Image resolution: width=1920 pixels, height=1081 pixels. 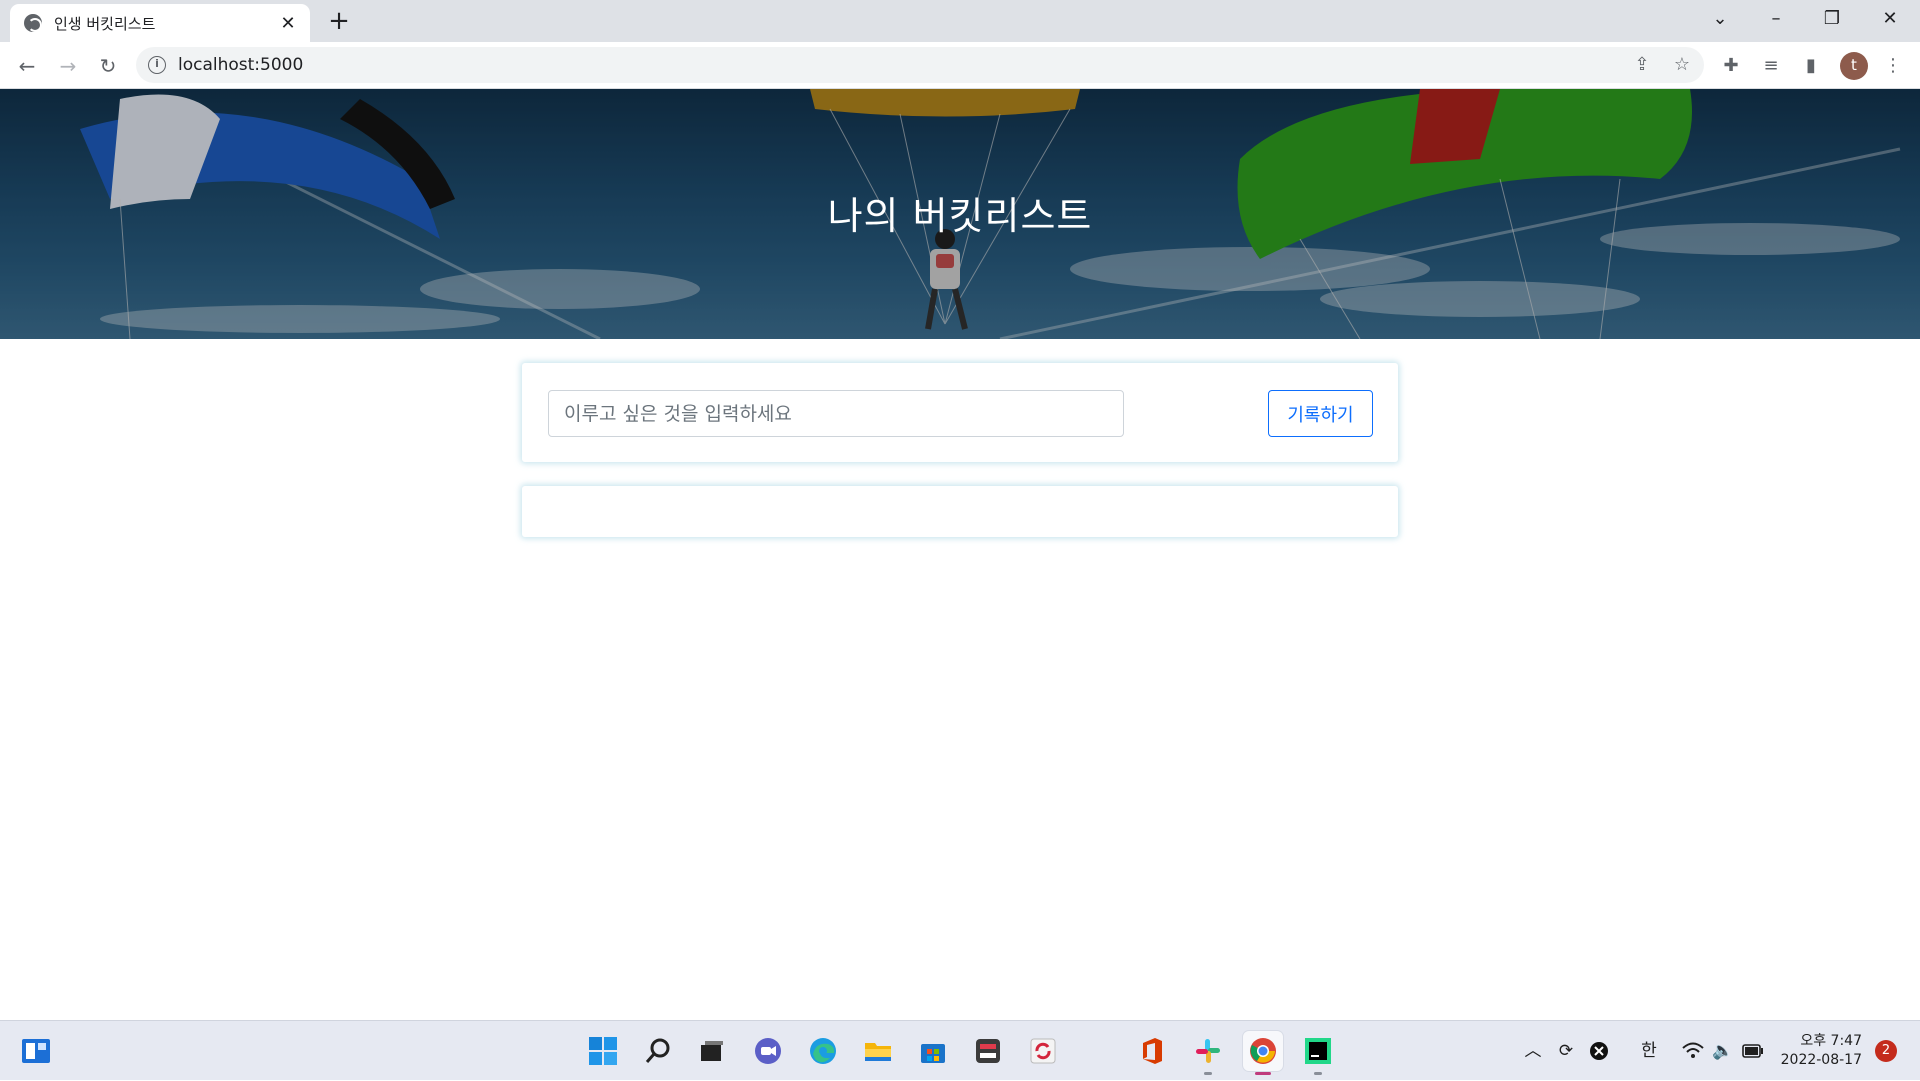 What do you see at coordinates (68, 66) in the screenshot?
I see `forward-button: →` at bounding box center [68, 66].